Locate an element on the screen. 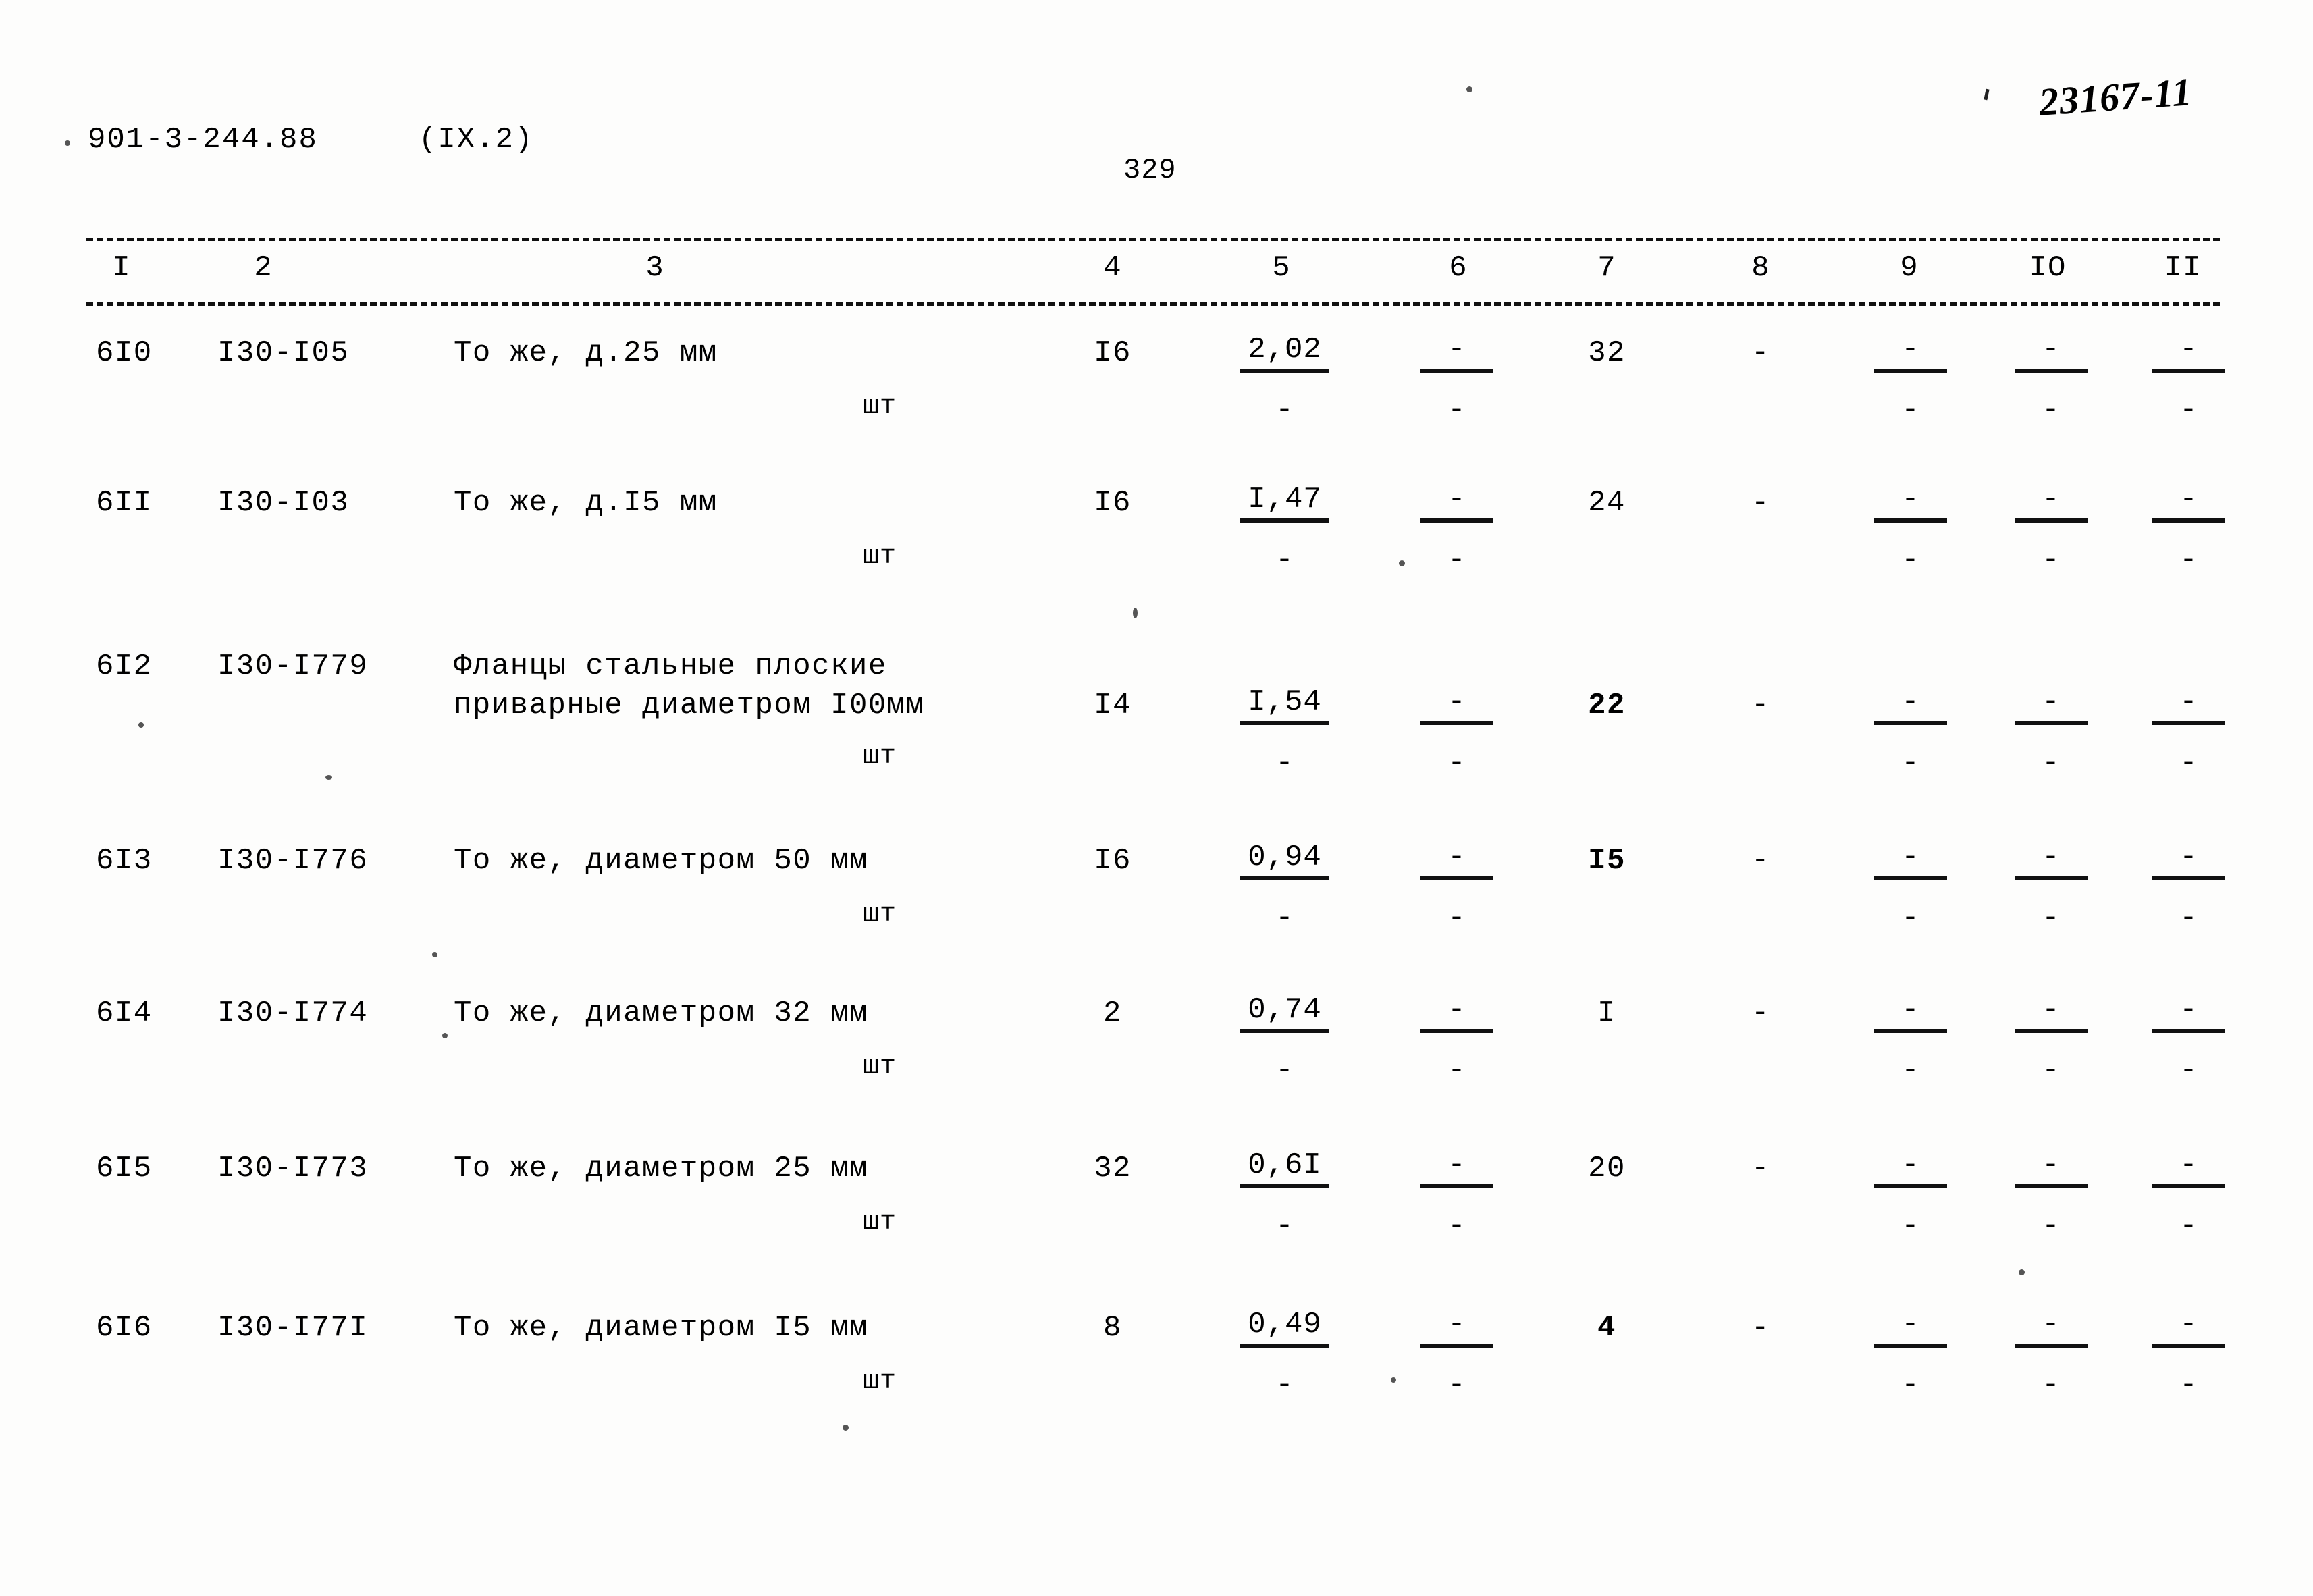 The image size is (2313, 1596). column-header-9: 9 is located at coordinates (1910, 268).